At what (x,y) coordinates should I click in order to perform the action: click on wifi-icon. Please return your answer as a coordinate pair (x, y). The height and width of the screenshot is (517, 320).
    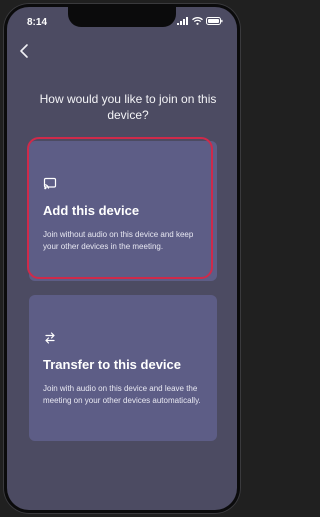
    Looking at the image, I should click on (197, 21).